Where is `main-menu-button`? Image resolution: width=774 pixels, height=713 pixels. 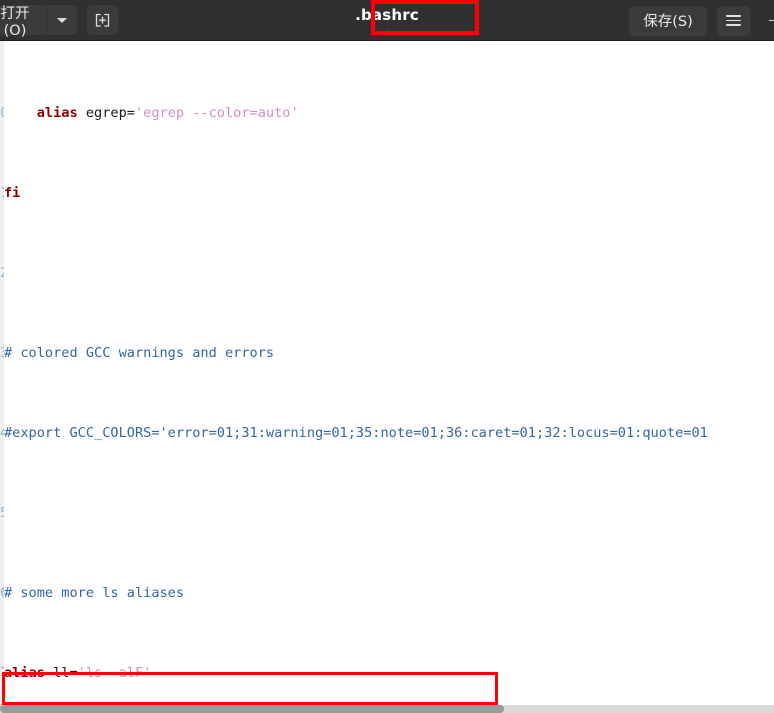 main-menu-button is located at coordinates (733, 20).